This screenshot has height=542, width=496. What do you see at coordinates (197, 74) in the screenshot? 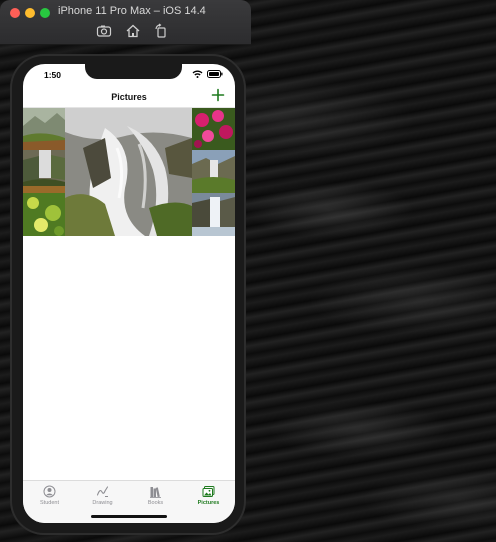
I see `wifi-icon` at bounding box center [197, 74].